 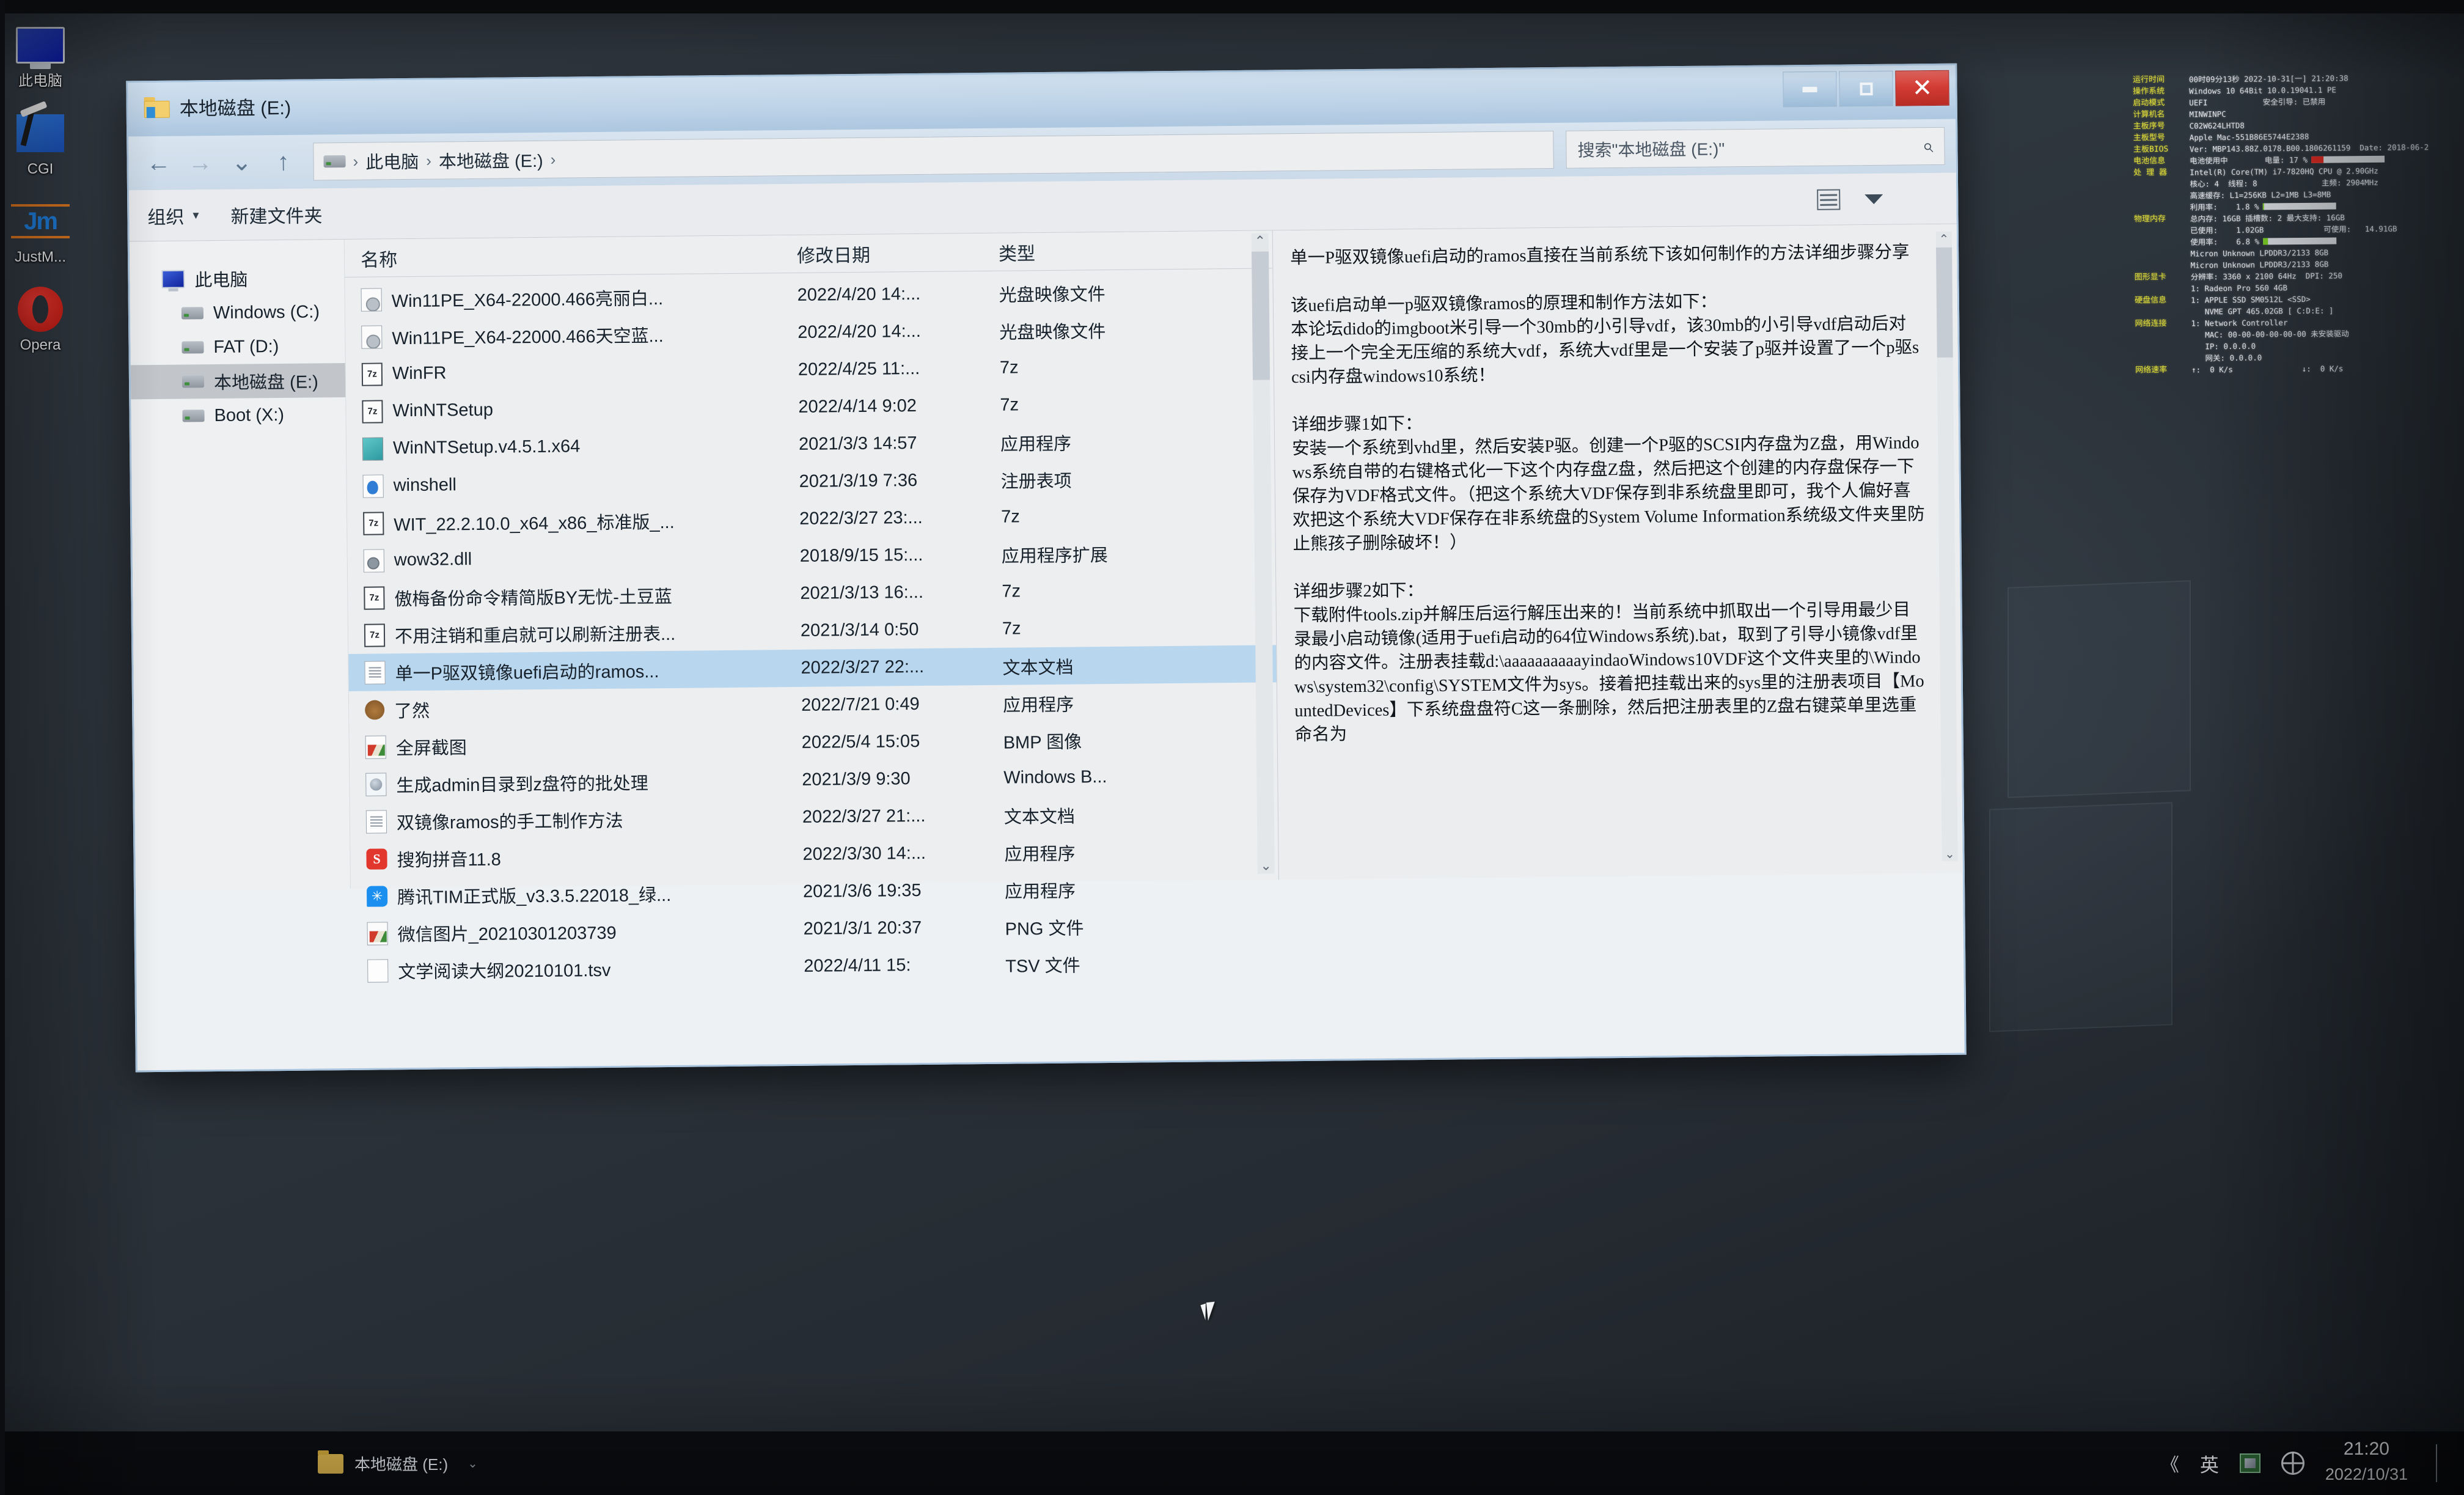 What do you see at coordinates (373, 448) in the screenshot?
I see `application-icon` at bounding box center [373, 448].